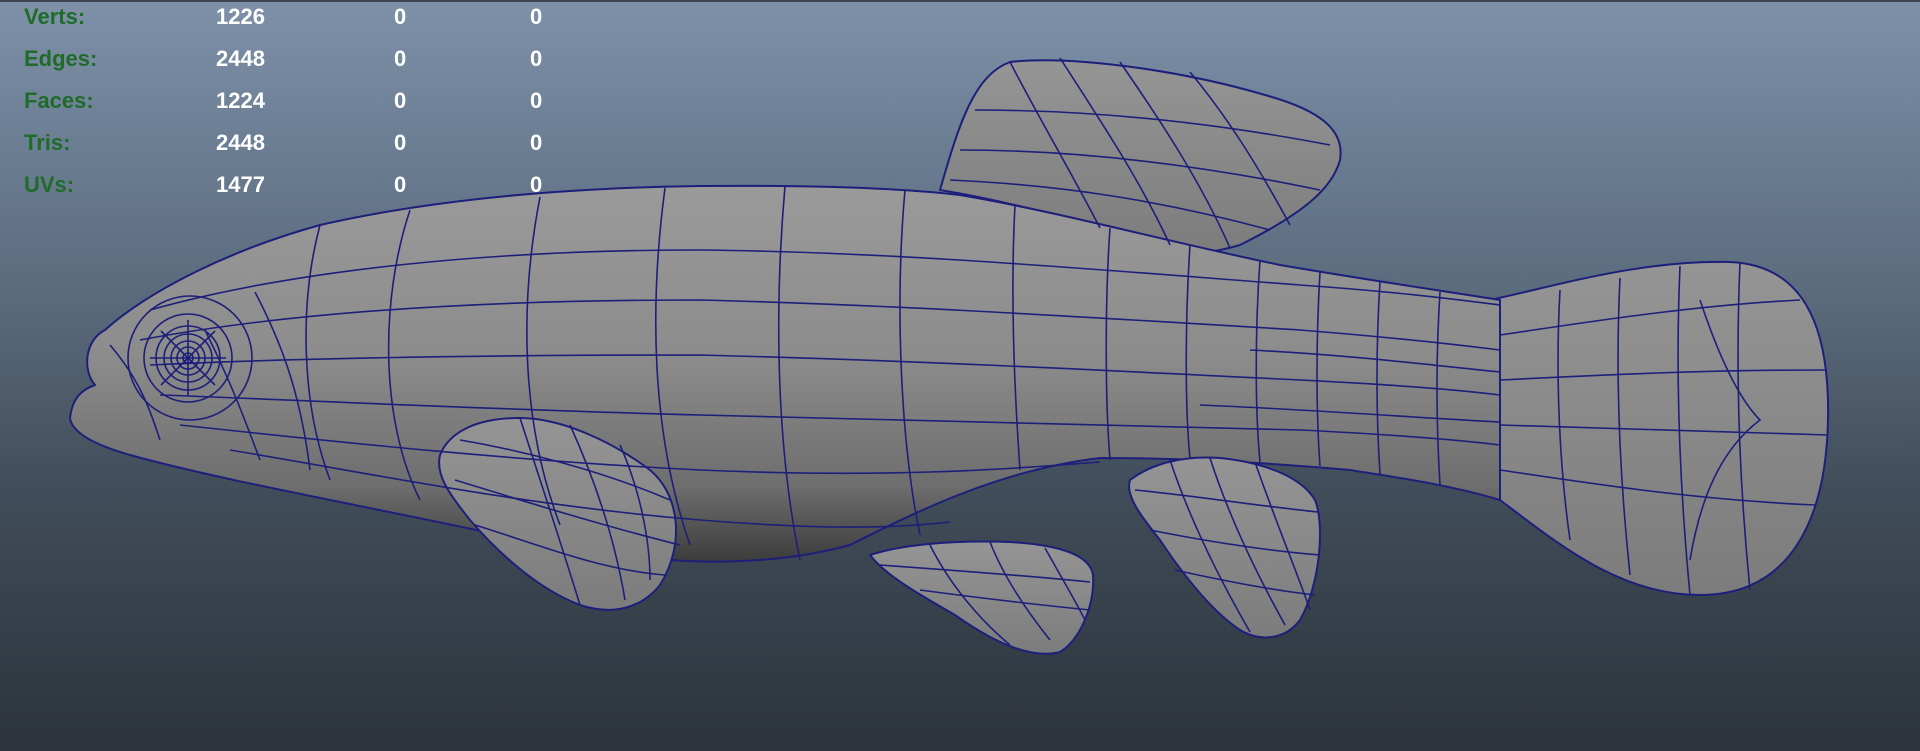 Image resolution: width=1920 pixels, height=751 pixels. Describe the element at coordinates (294, 189) in the screenshot. I see `hud-row-uvs: UVs: 1477 0 0` at that location.